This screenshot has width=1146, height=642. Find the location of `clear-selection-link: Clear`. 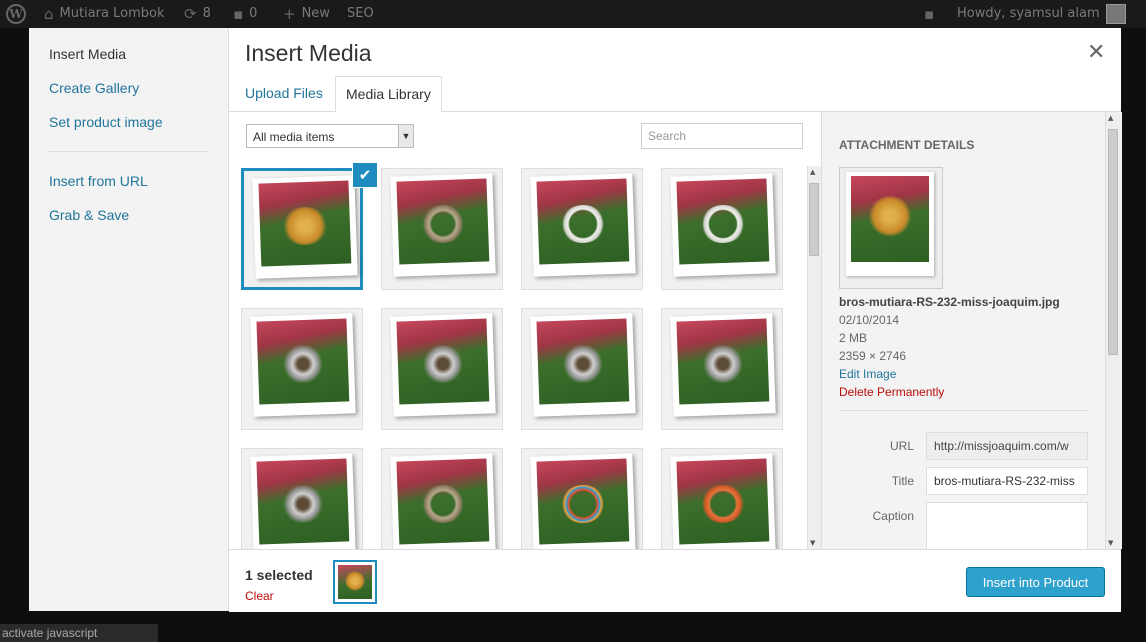

clear-selection-link: Clear is located at coordinates (259, 596).